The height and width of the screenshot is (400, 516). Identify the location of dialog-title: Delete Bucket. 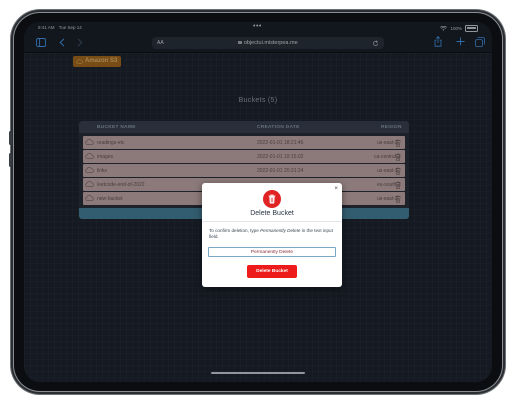
(272, 213).